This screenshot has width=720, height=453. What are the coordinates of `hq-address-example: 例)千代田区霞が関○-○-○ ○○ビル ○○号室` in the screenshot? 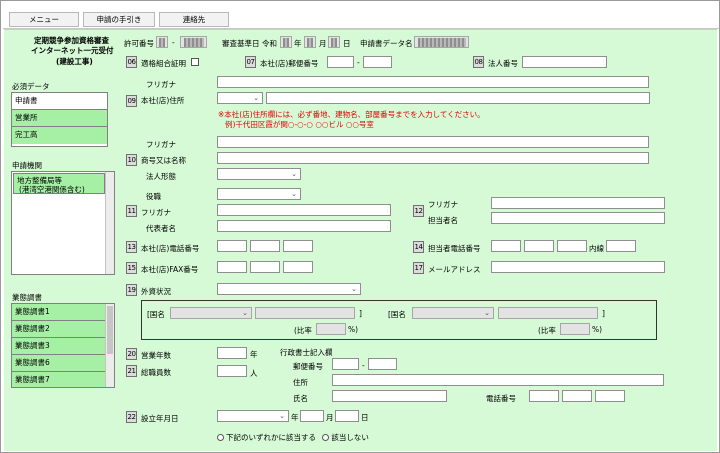 It's located at (299, 124).